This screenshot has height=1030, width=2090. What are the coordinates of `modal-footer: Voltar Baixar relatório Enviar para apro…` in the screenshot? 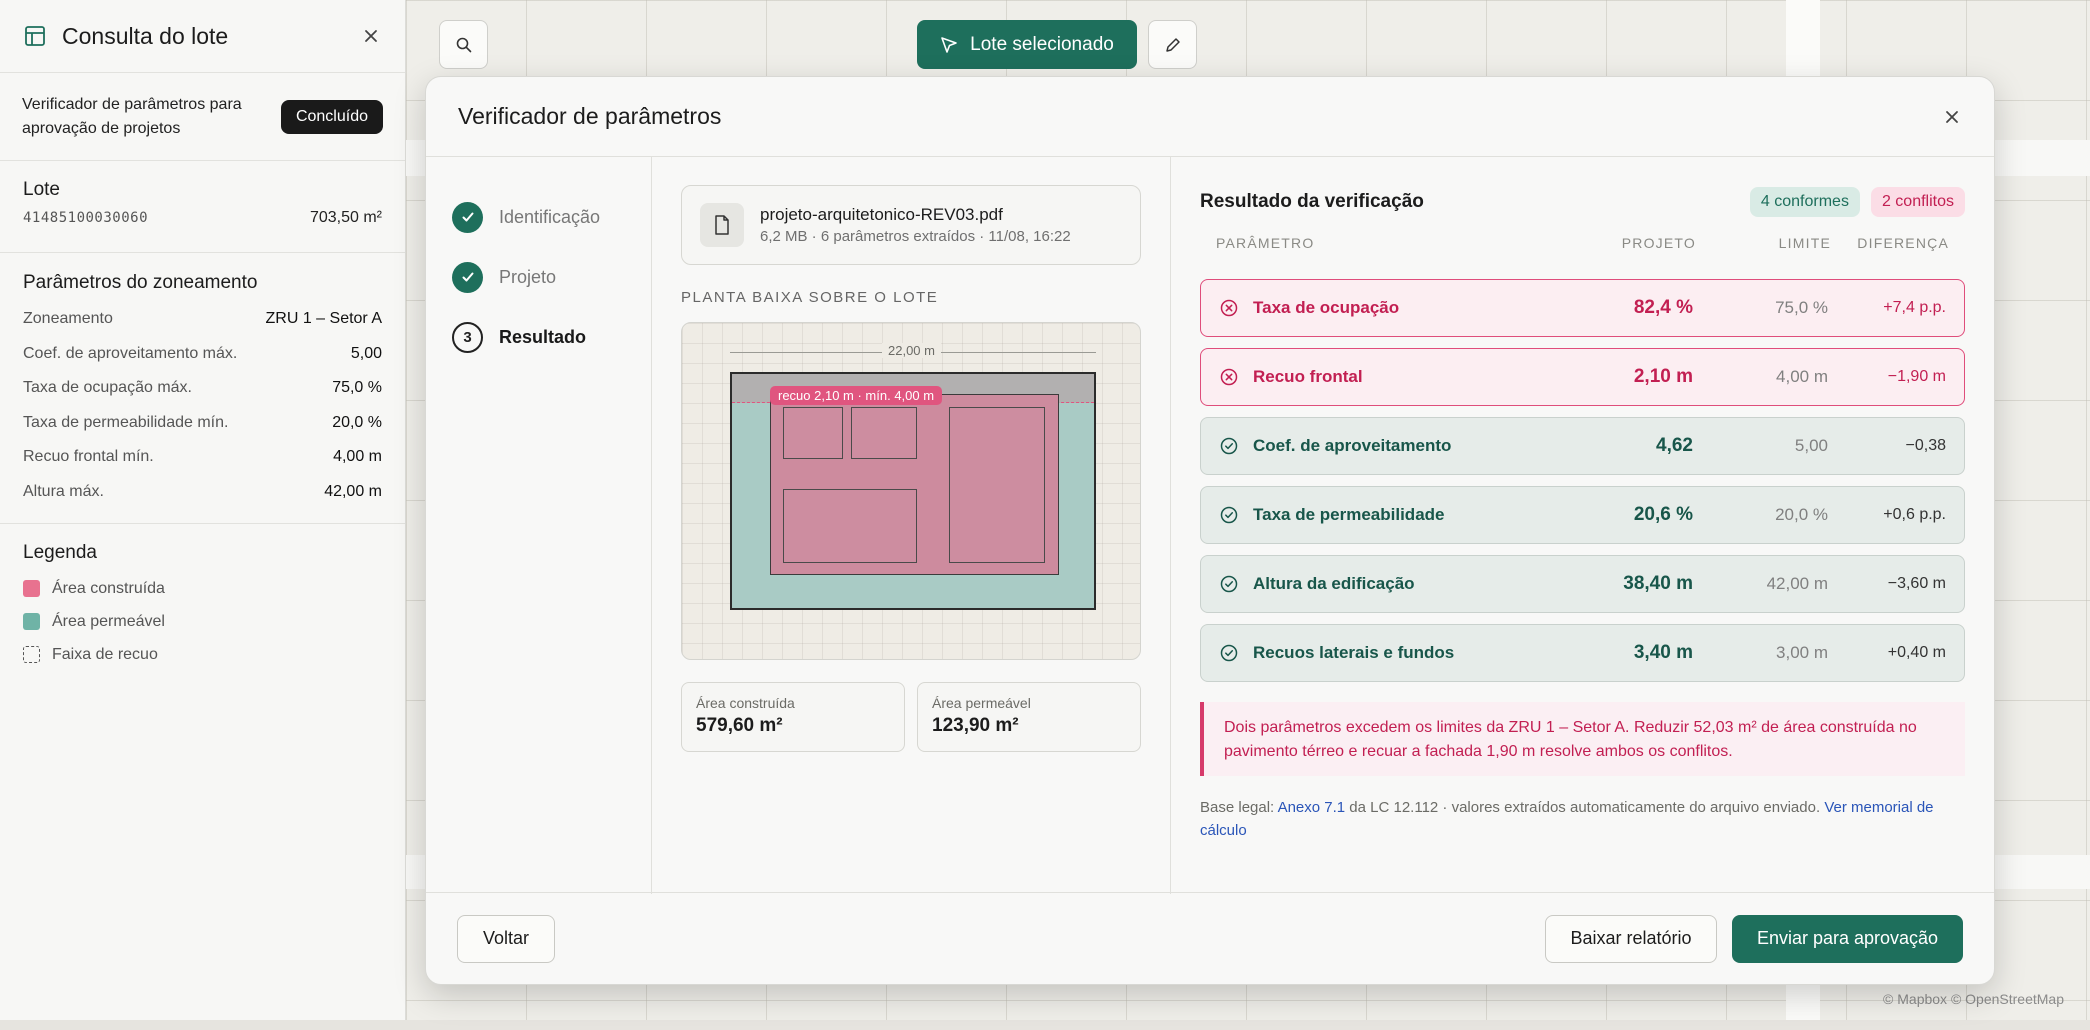 It's located at (1210, 938).